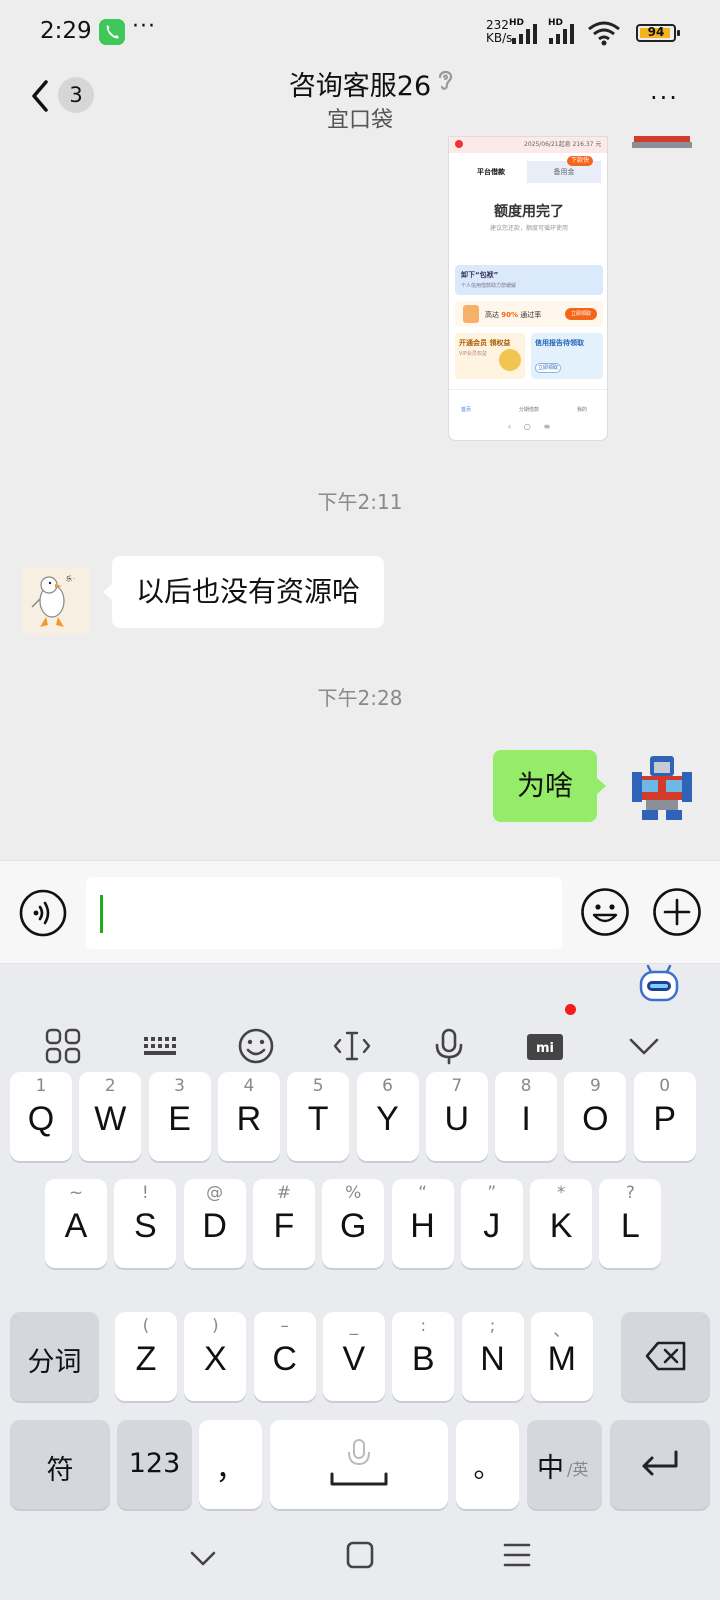 This screenshot has width=720, height=1600. I want to click on key-t: 5T, so click(318, 1116).